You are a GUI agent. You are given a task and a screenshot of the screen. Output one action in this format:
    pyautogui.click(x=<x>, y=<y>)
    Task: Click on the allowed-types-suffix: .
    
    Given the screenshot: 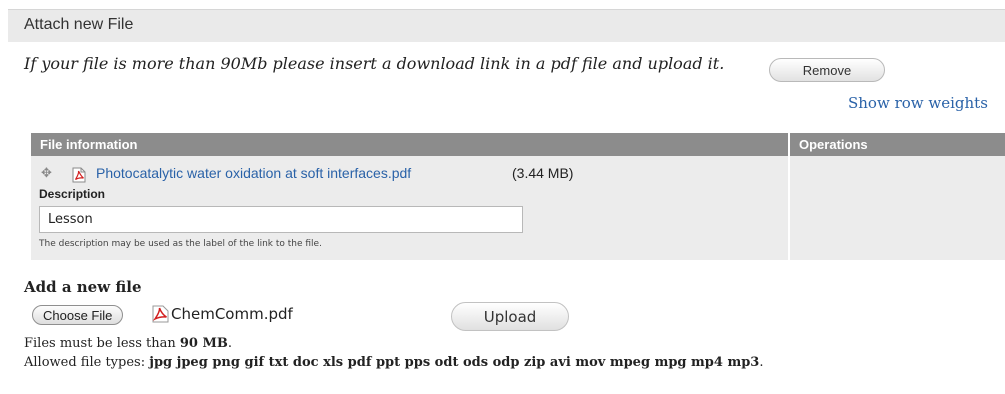 What is the action you would take?
    pyautogui.click(x=761, y=362)
    